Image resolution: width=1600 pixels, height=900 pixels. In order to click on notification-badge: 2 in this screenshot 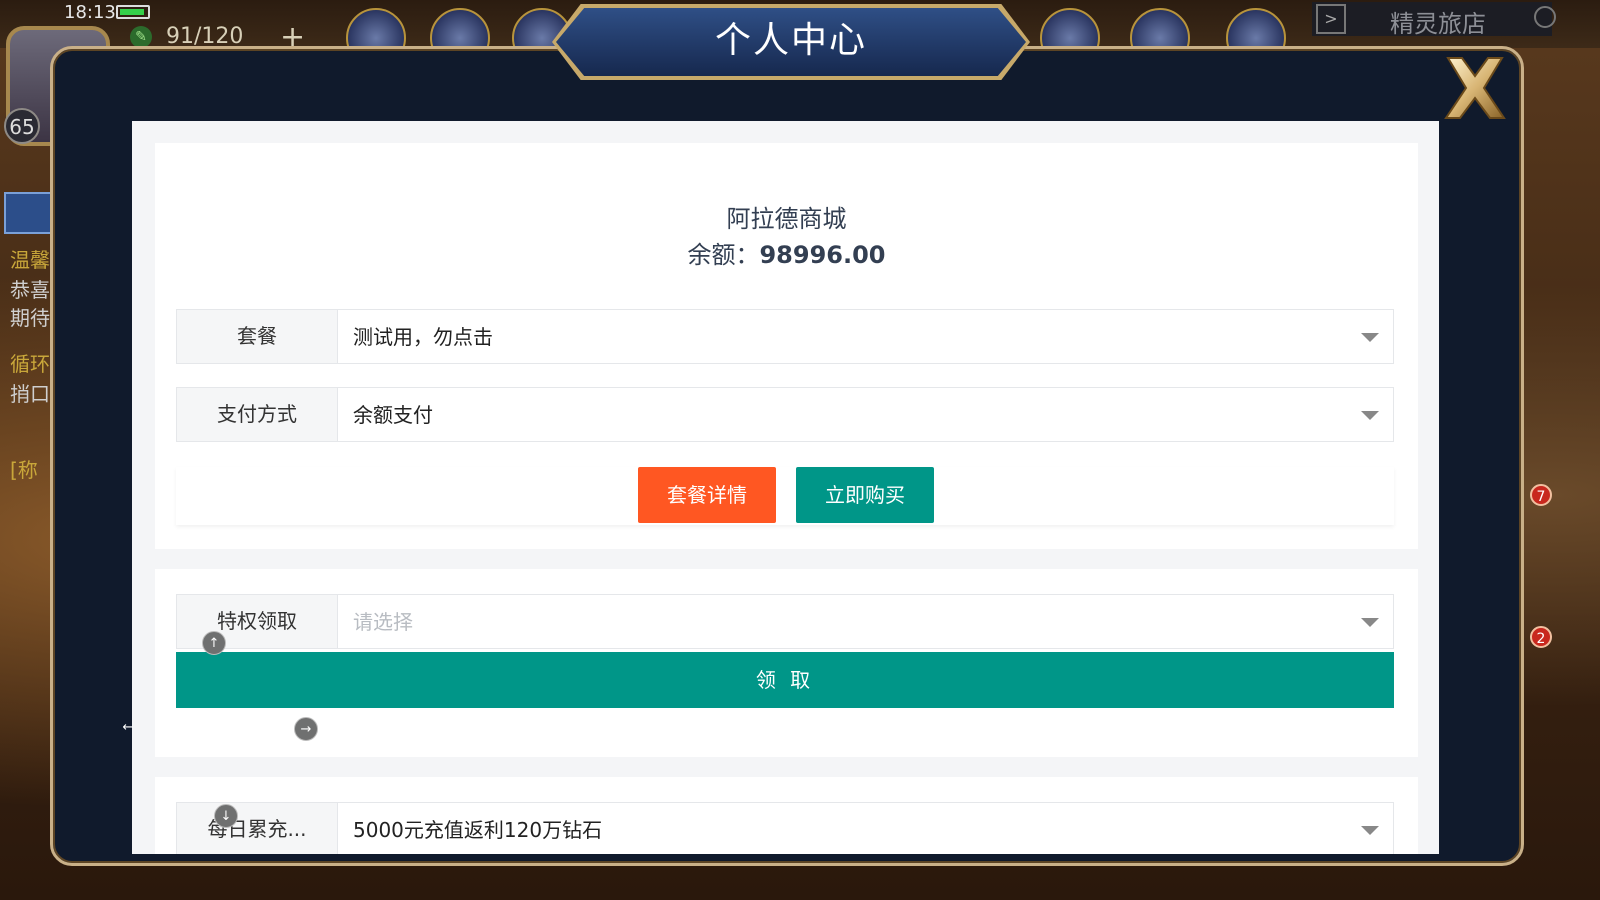, I will do `click(1541, 637)`.